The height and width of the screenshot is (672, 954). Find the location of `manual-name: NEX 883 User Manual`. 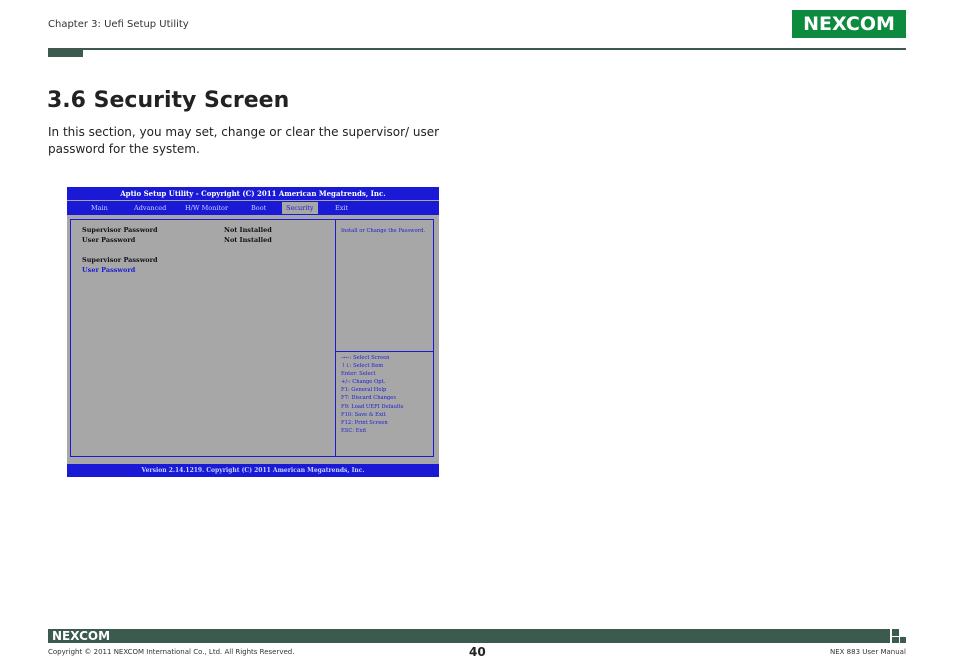

manual-name: NEX 883 User Manual is located at coordinates (868, 652).